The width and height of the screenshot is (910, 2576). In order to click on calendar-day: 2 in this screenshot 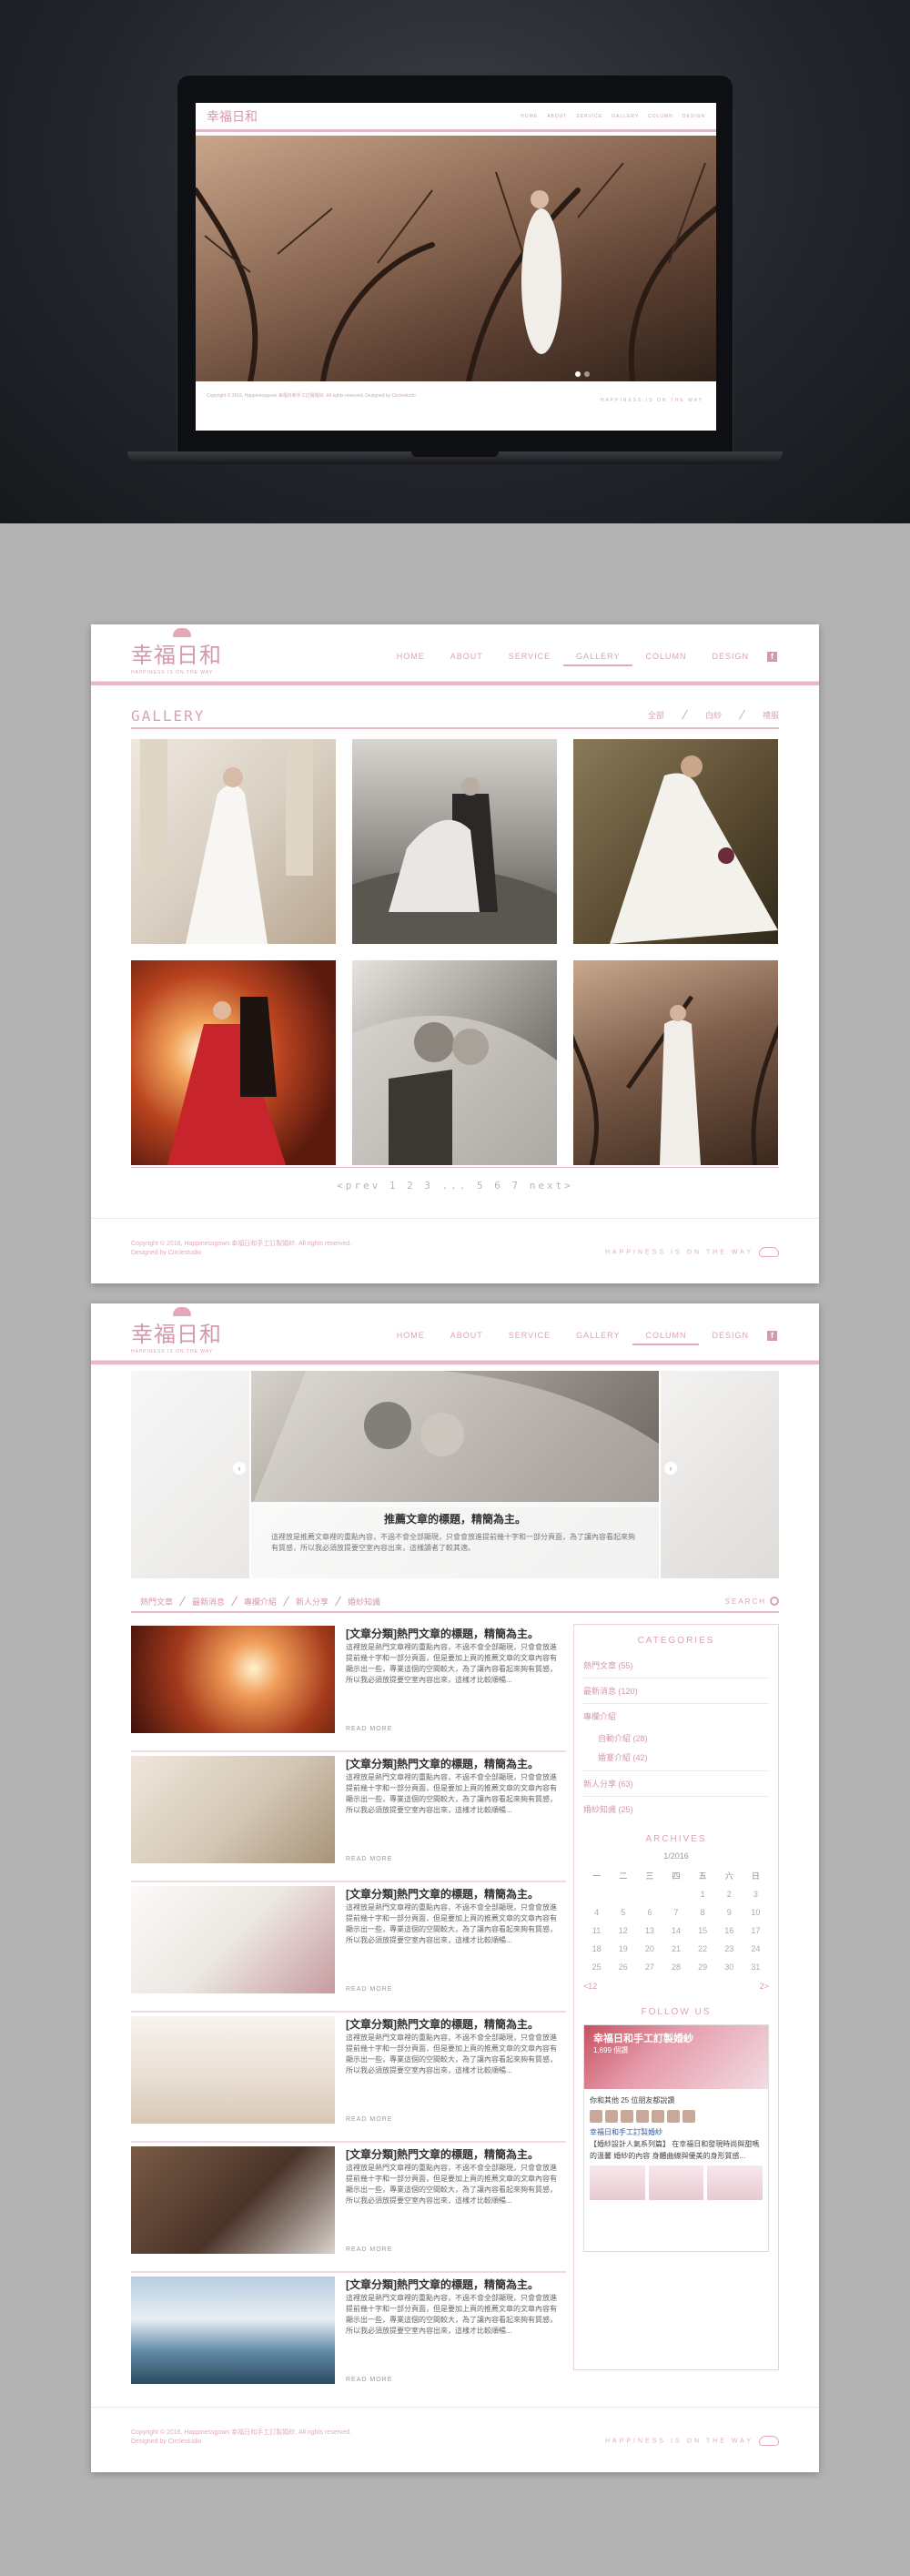, I will do `click(730, 1894)`.